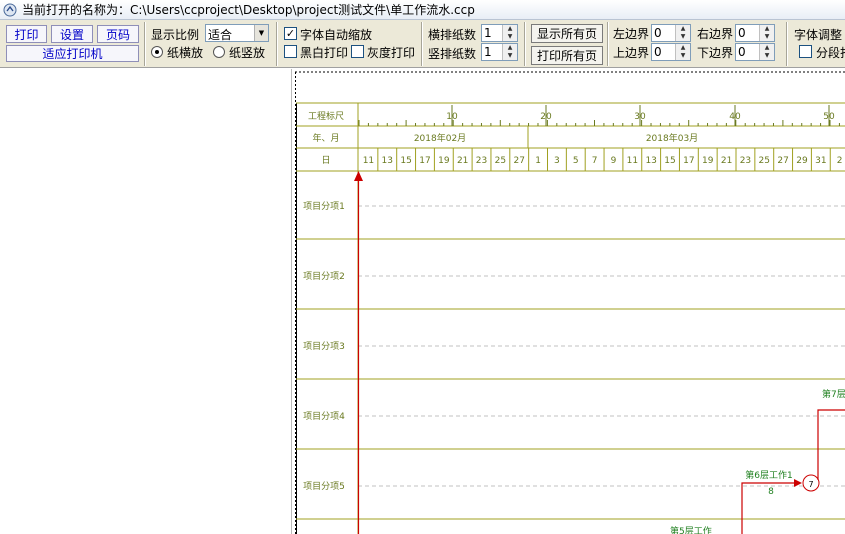  I want to click on h-pages-spinner: 1 ▲ ▼, so click(499, 33).